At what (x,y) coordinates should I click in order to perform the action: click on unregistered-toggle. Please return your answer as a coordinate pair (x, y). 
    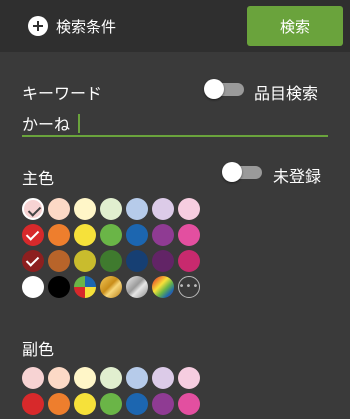
    Looking at the image, I should click on (242, 172).